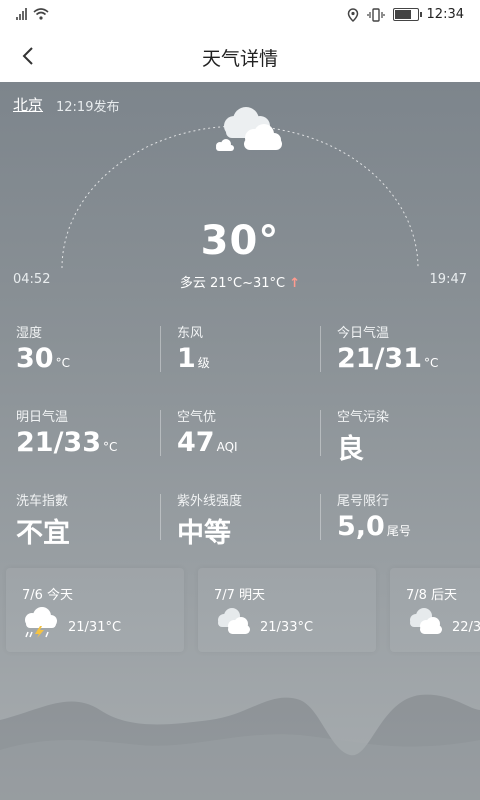 The width and height of the screenshot is (480, 800). I want to click on detail-value: 良, so click(350, 449).